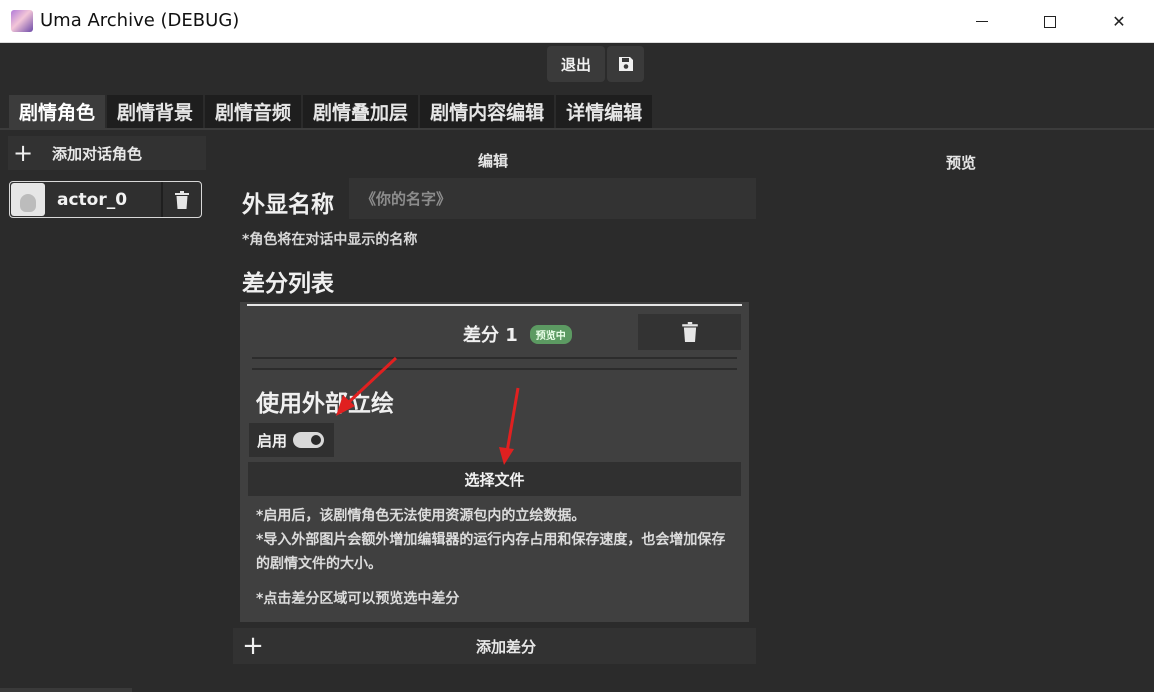  I want to click on tab-bar: 剧情角色 剧情背景 剧情音频 剧情叠加层 剧情内容编辑 详情编辑, so click(332, 111).